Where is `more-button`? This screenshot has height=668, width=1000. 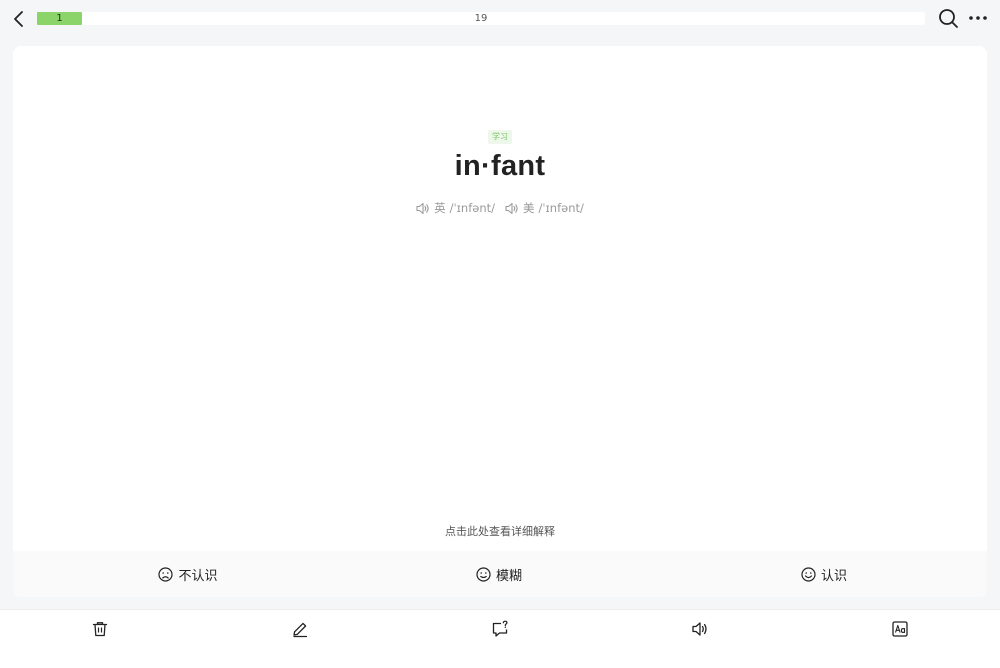 more-button is located at coordinates (978, 18).